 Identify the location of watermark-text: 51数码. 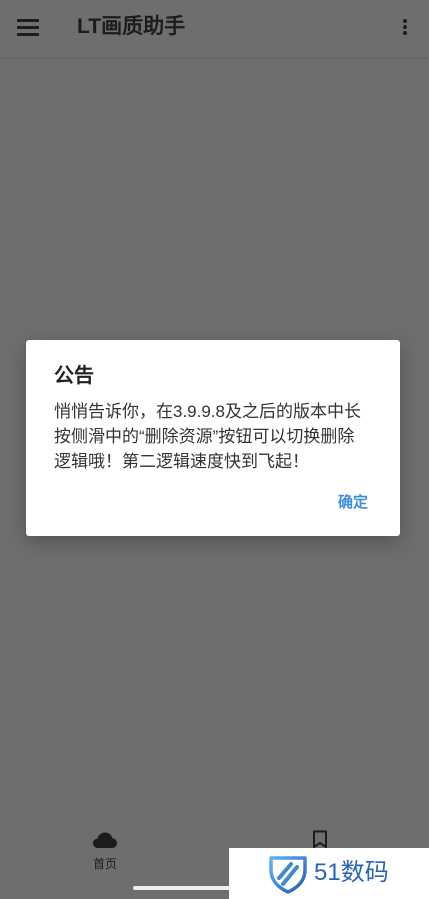
(351, 872).